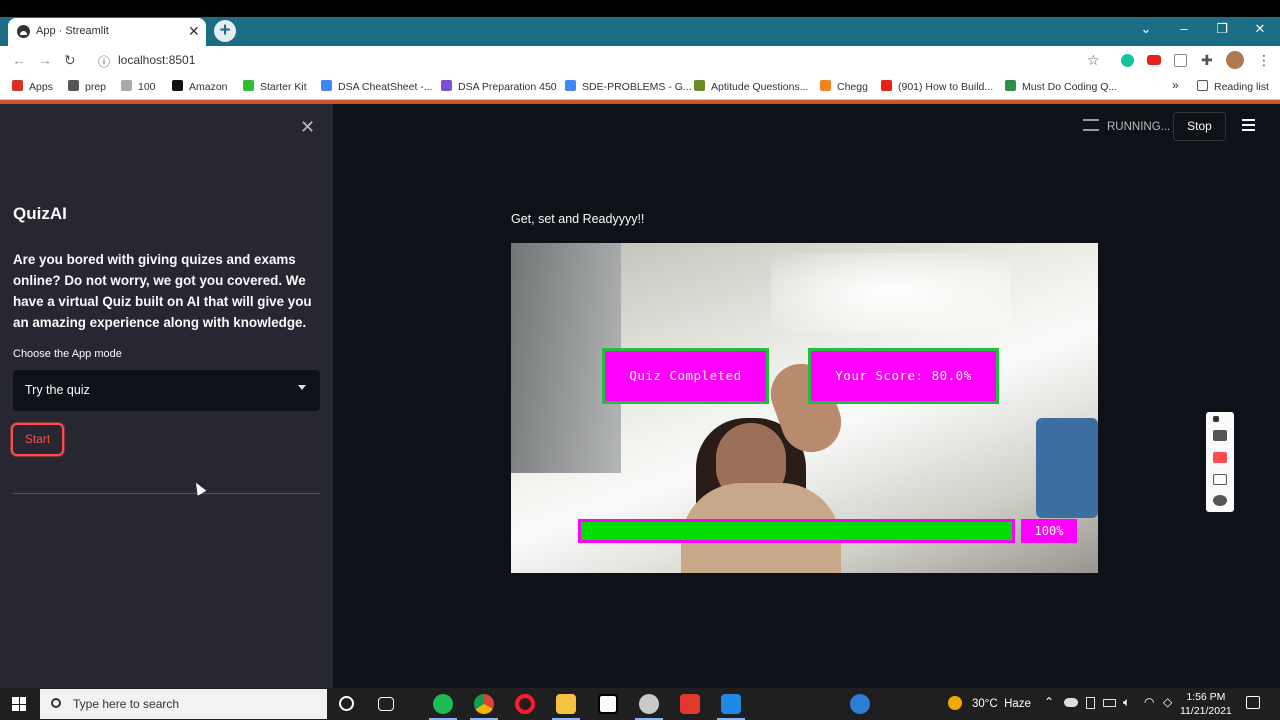 Image resolution: width=1280 pixels, height=720 pixels. What do you see at coordinates (1260, 29) in the screenshot?
I see `close-window-icon: ✕` at bounding box center [1260, 29].